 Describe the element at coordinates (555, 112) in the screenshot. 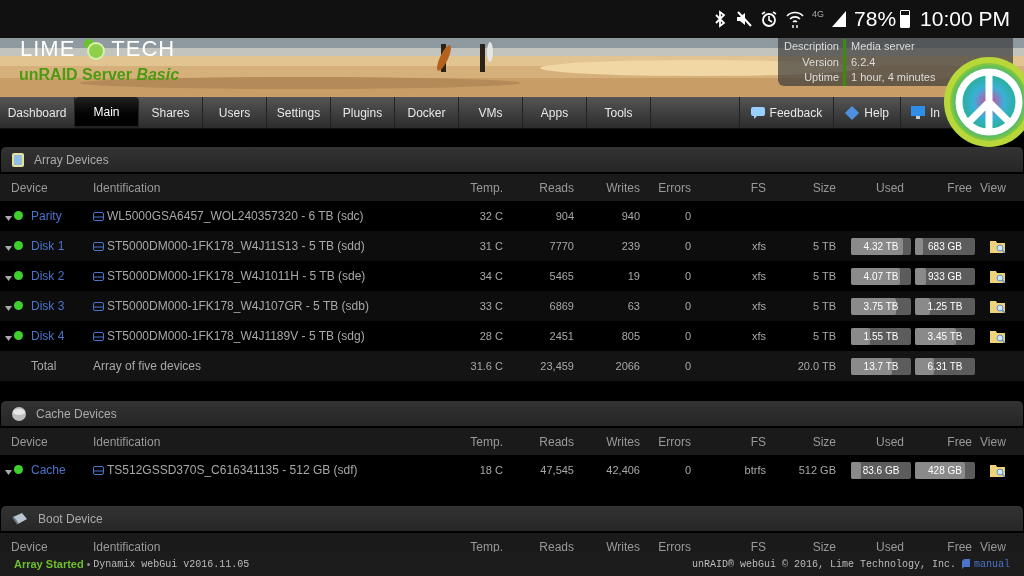

I see `nav-tab: Apps` at that location.